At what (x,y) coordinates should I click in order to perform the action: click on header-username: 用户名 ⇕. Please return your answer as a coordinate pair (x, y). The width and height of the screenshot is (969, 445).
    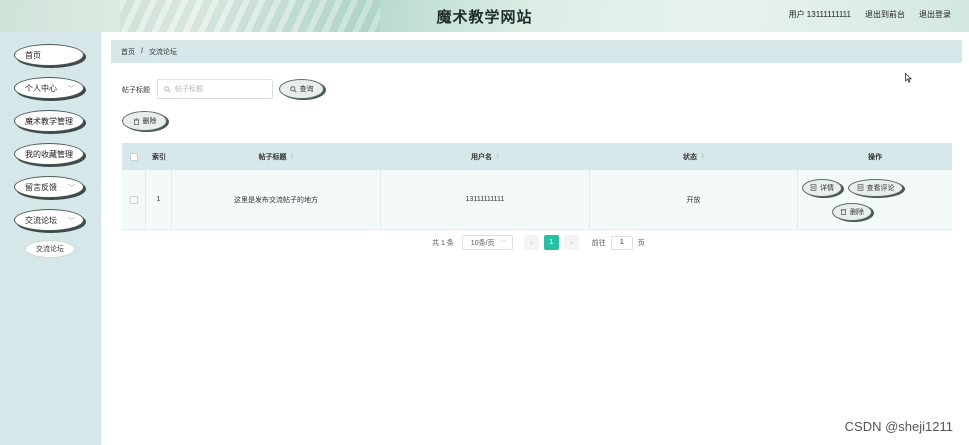
    Looking at the image, I should click on (485, 156).